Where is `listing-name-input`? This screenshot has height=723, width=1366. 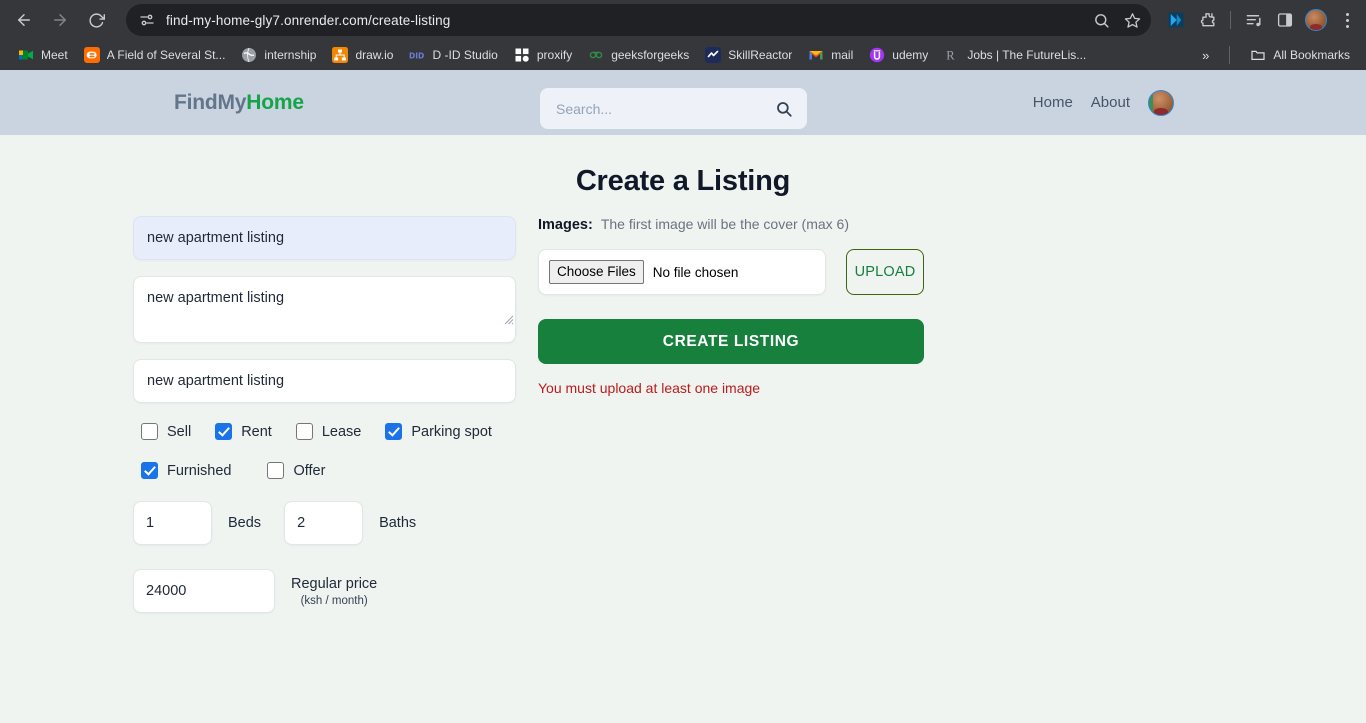 listing-name-input is located at coordinates (324, 238).